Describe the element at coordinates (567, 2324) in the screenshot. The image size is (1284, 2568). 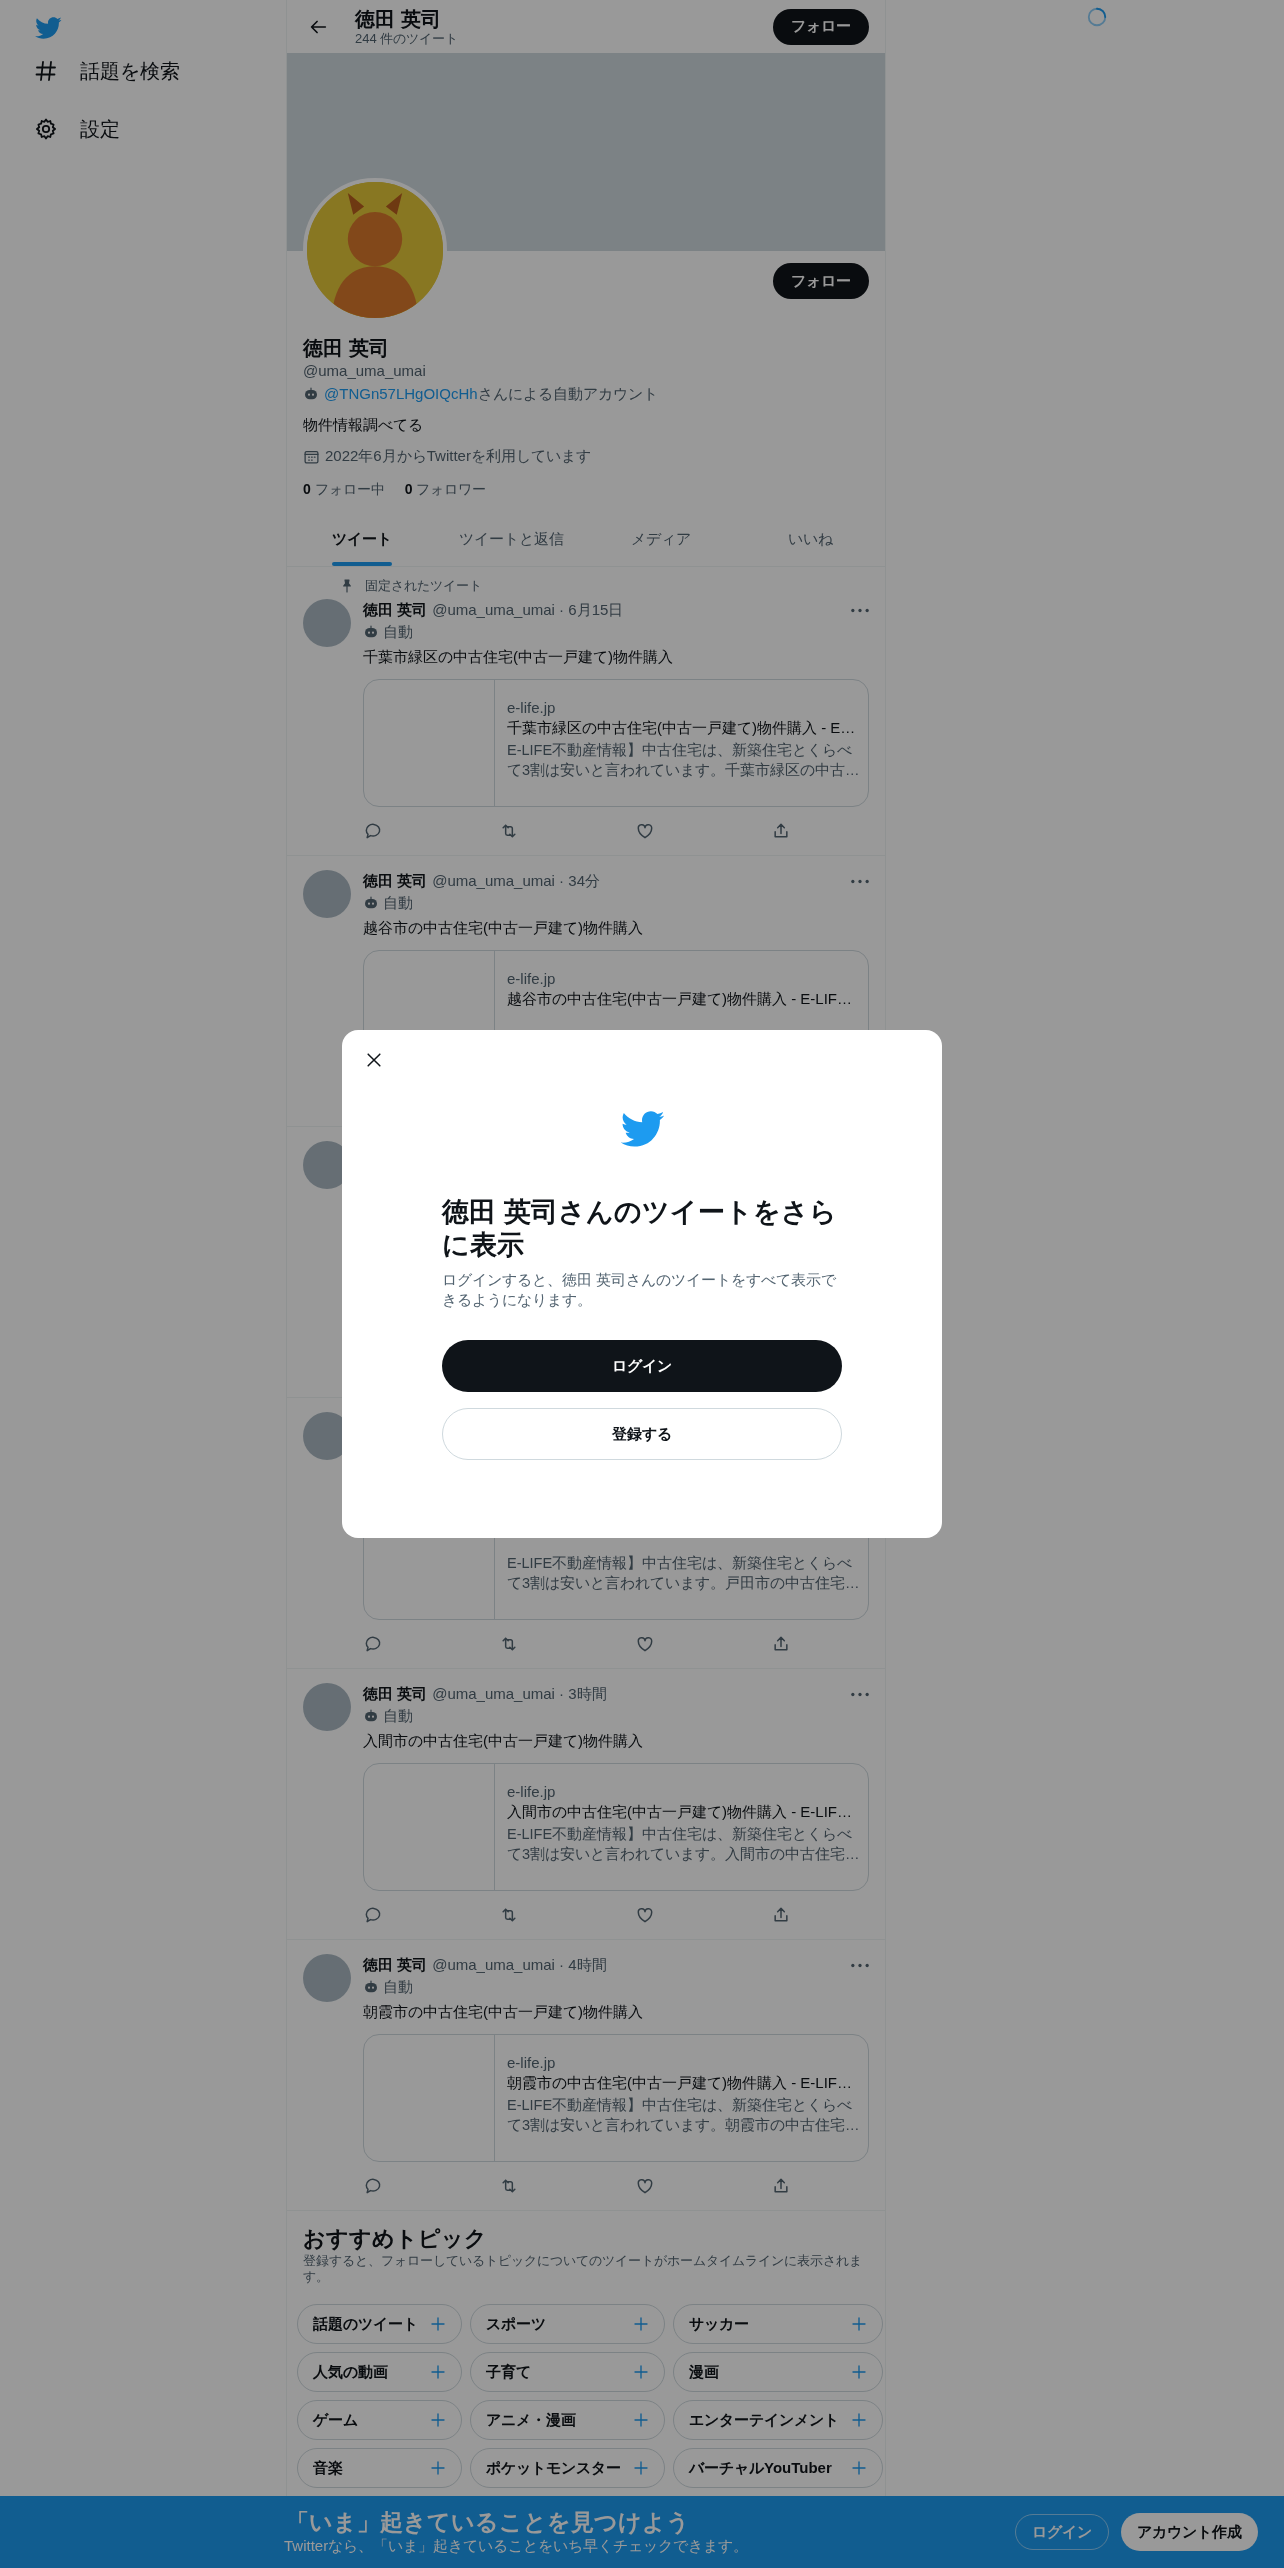
I see `topic-chip: スポーツ` at that location.